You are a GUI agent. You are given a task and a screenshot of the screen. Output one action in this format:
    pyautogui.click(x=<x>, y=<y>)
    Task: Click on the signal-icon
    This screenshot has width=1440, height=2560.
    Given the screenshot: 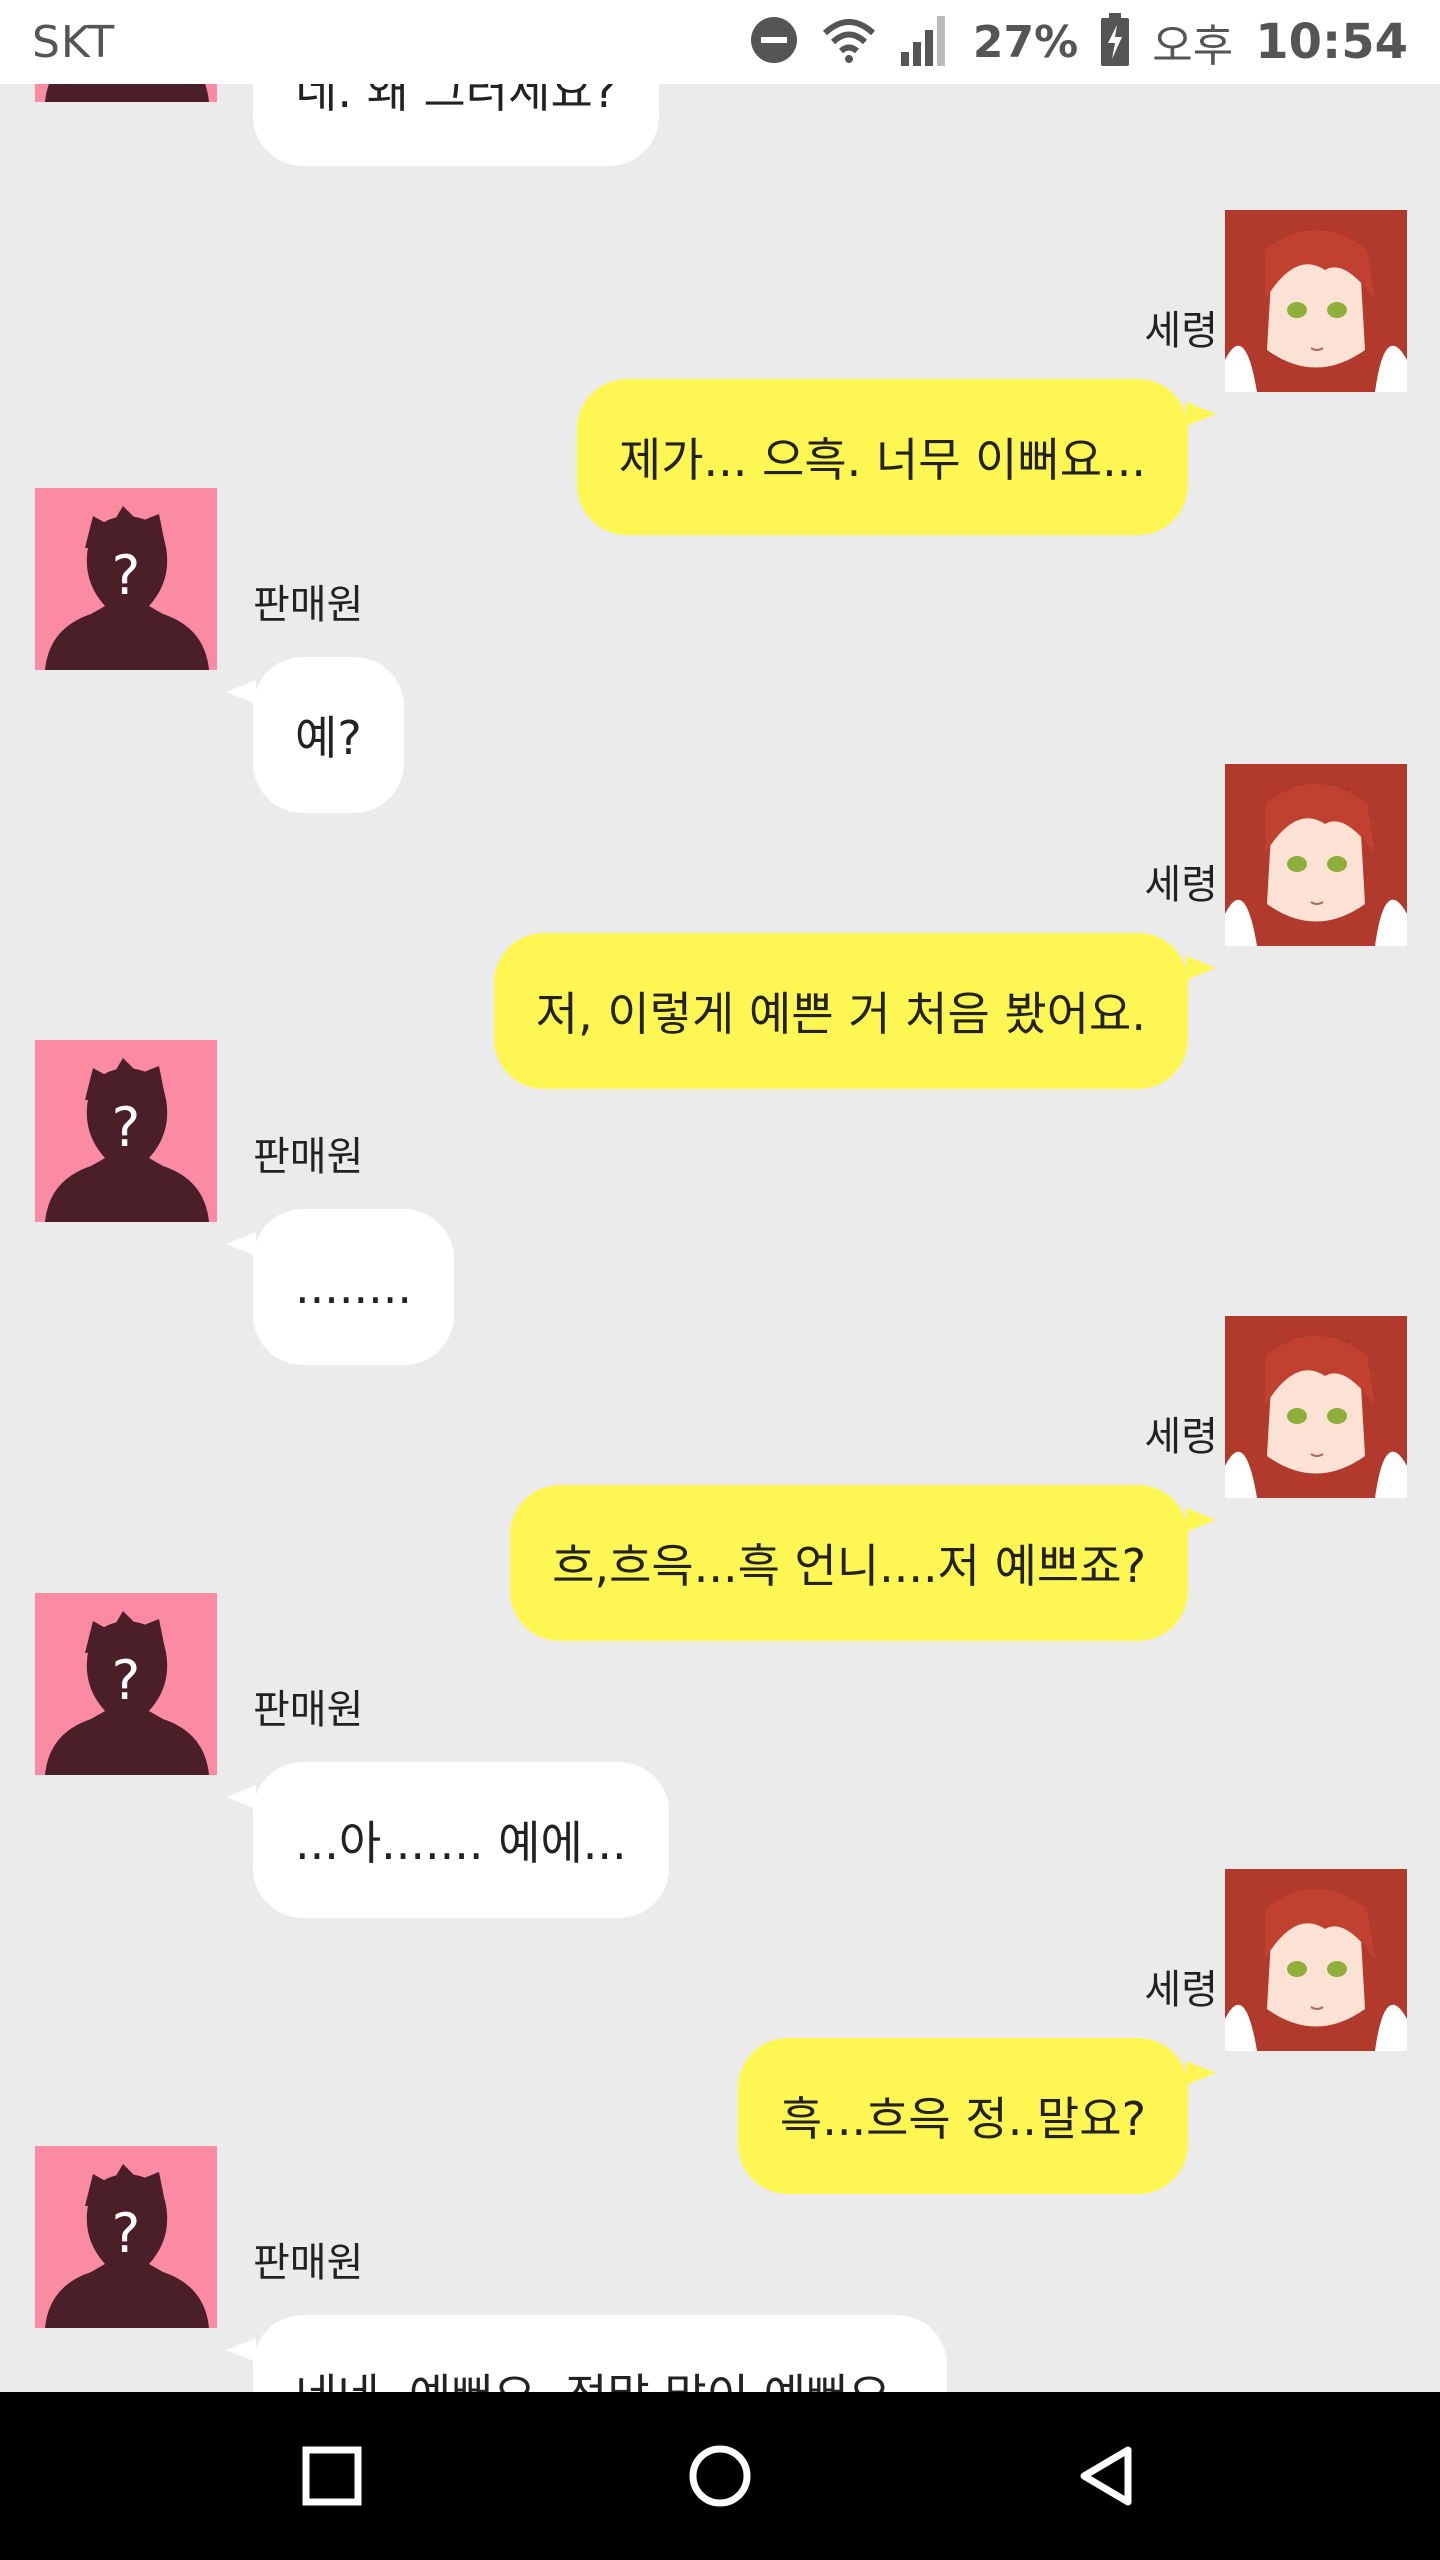 What is the action you would take?
    pyautogui.click(x=925, y=42)
    